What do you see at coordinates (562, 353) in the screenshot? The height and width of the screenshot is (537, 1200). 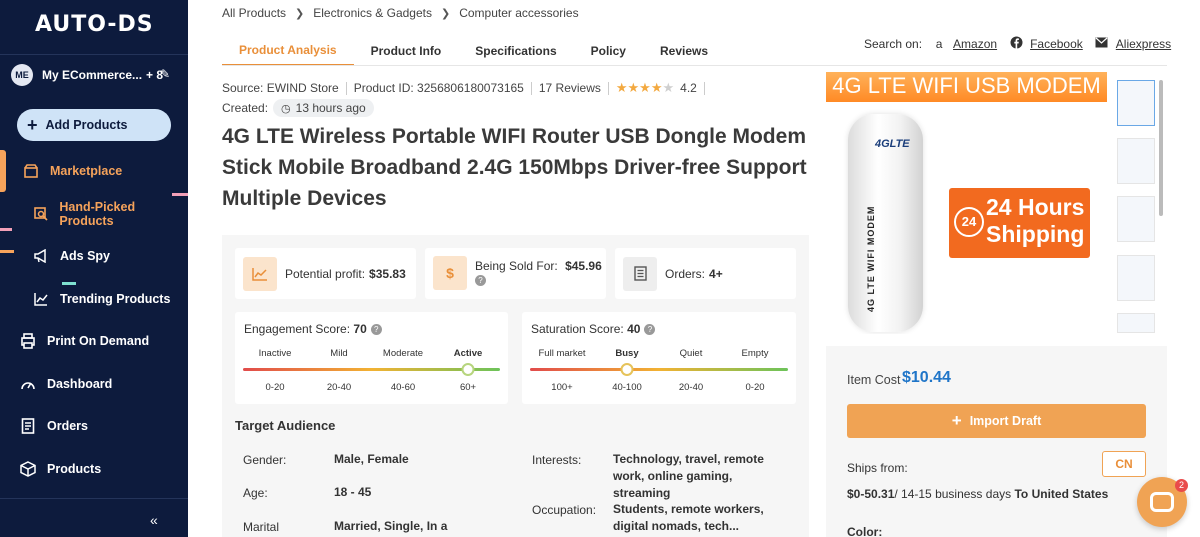 I see `saturation-level: Full market` at bounding box center [562, 353].